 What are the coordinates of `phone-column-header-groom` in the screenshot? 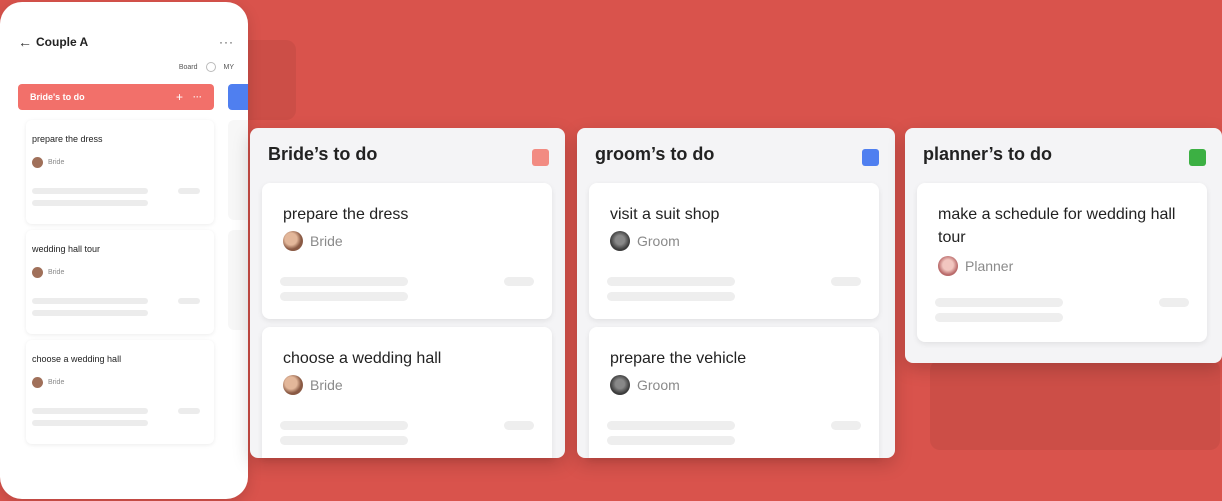 It's located at (238, 97).